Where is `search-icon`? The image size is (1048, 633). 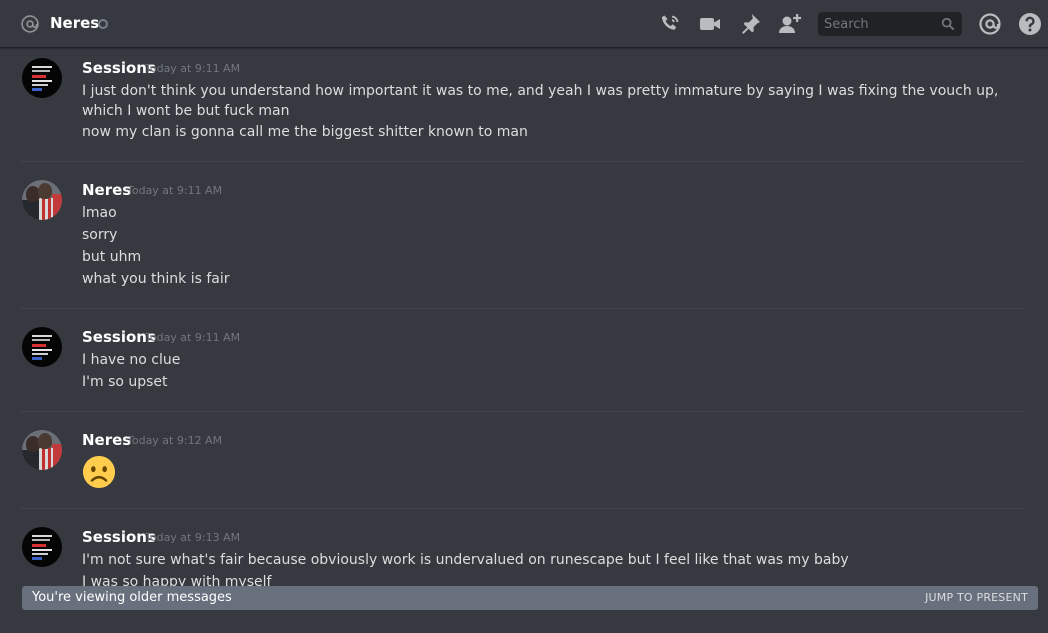
search-icon is located at coordinates (948, 24).